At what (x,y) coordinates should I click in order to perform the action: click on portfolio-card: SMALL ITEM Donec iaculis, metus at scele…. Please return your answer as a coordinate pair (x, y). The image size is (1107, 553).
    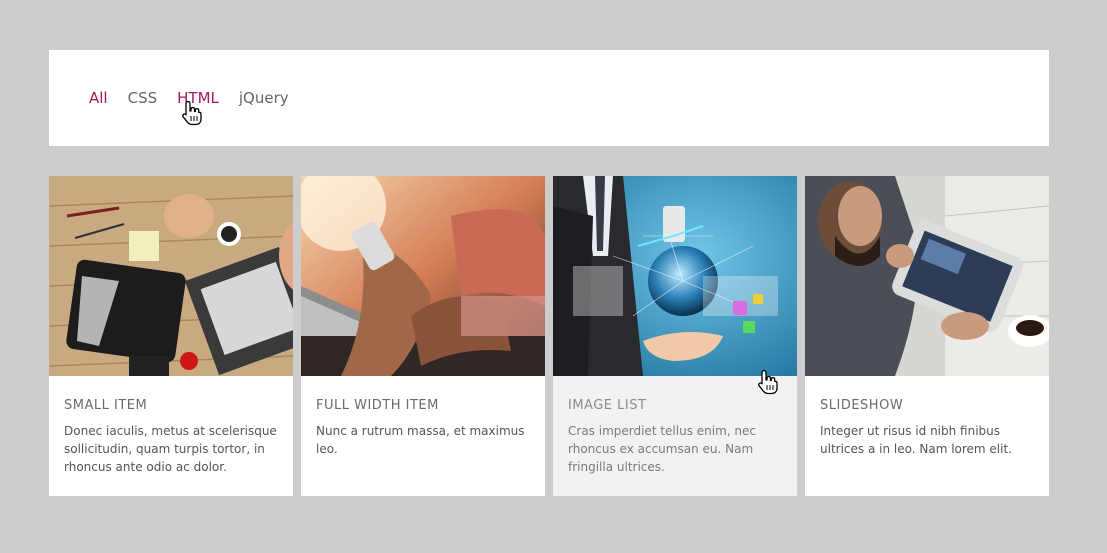
    Looking at the image, I should click on (171, 336).